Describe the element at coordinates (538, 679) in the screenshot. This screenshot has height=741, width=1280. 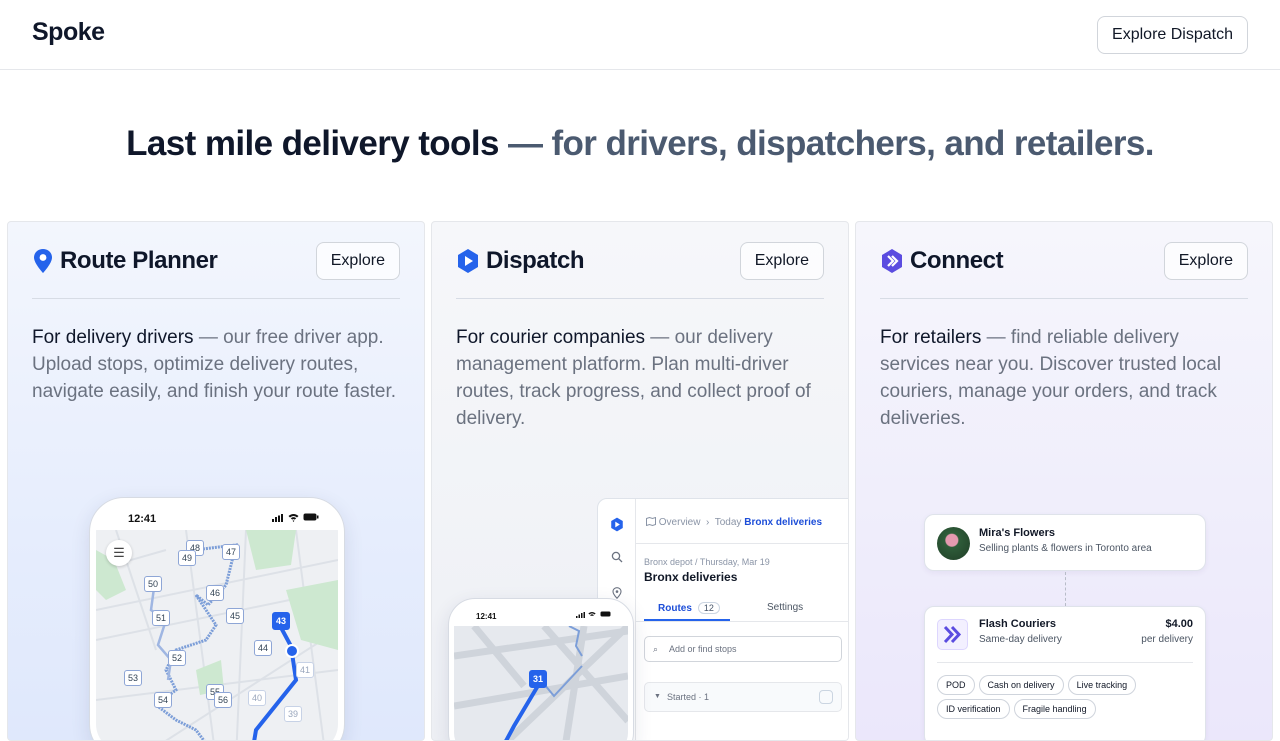
I see `stop-pin-active: 31` at that location.